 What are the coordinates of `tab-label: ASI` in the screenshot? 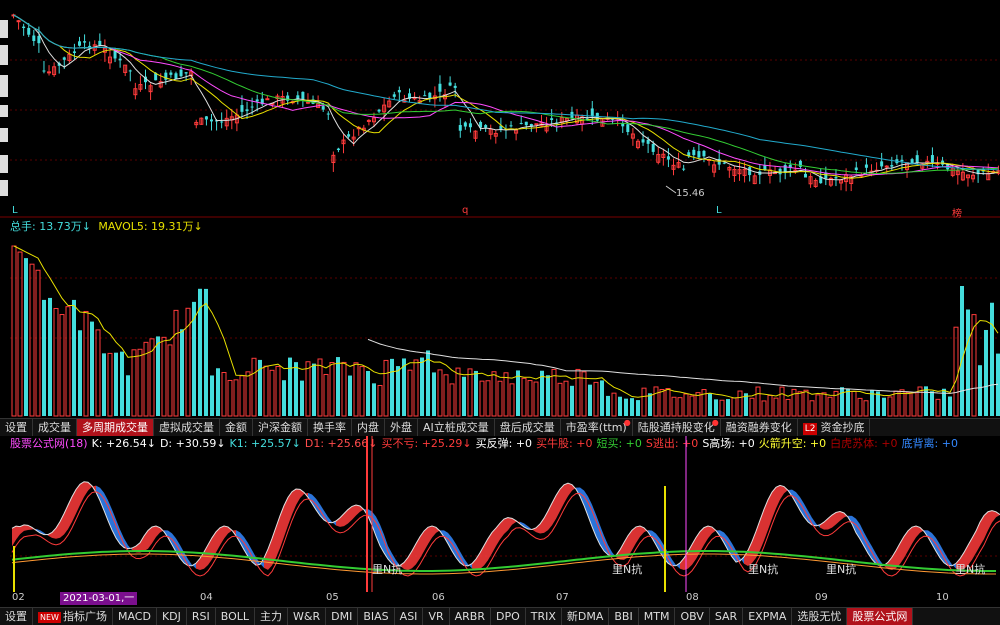 It's located at (408, 616).